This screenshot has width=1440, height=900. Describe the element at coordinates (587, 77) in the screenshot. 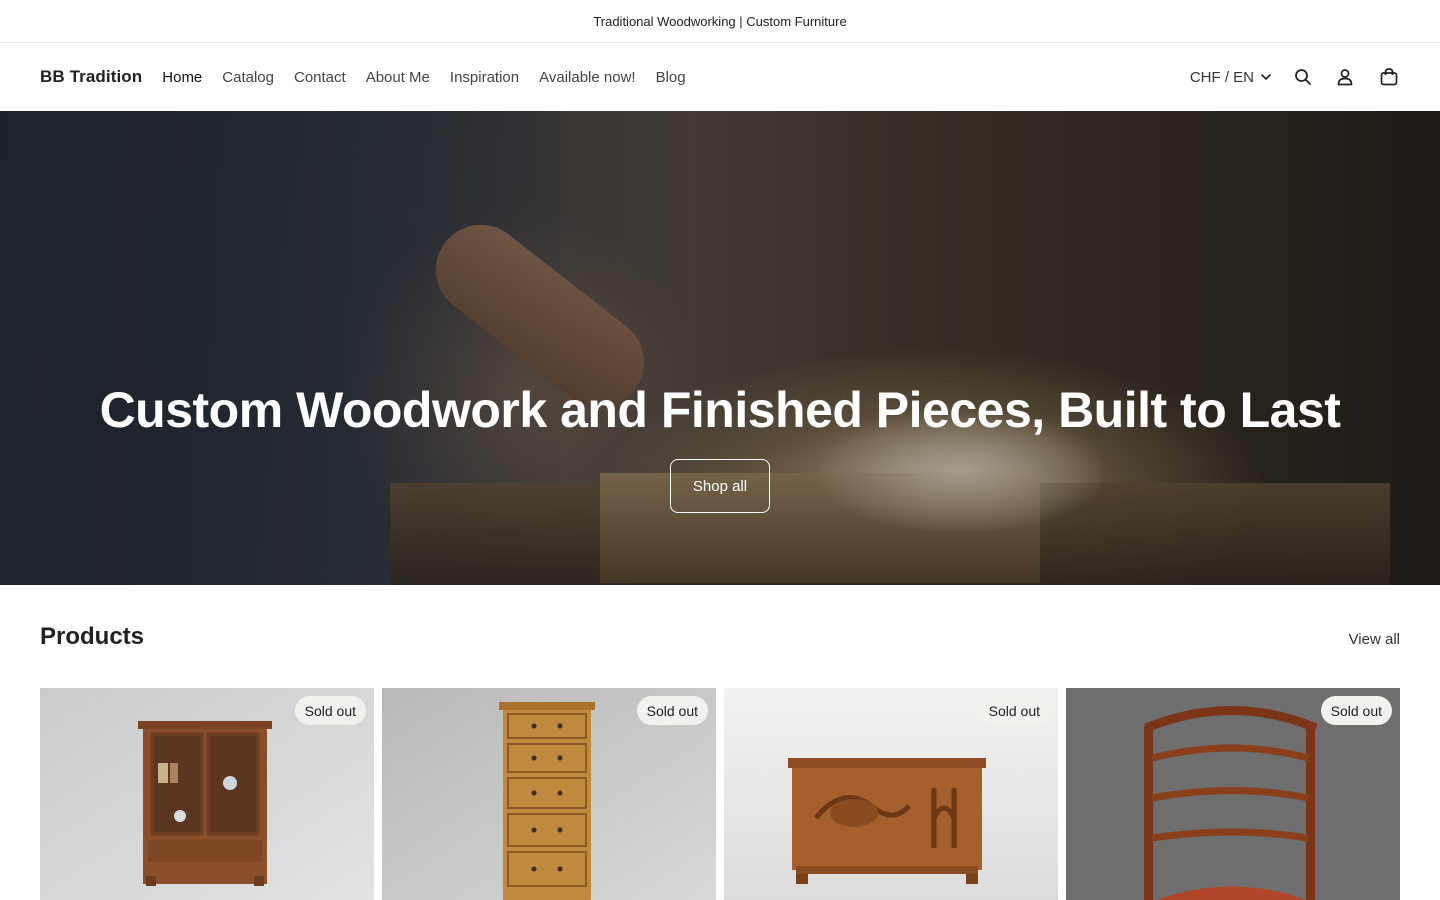

I see `nav-available-now: Available now!` at that location.